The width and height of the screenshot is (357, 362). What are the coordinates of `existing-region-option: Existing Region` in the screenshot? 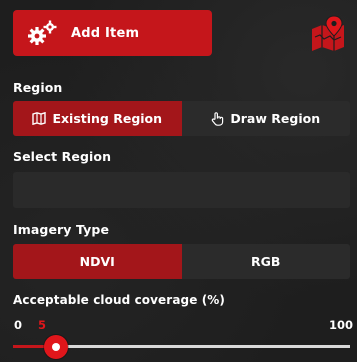 It's located at (97, 118).